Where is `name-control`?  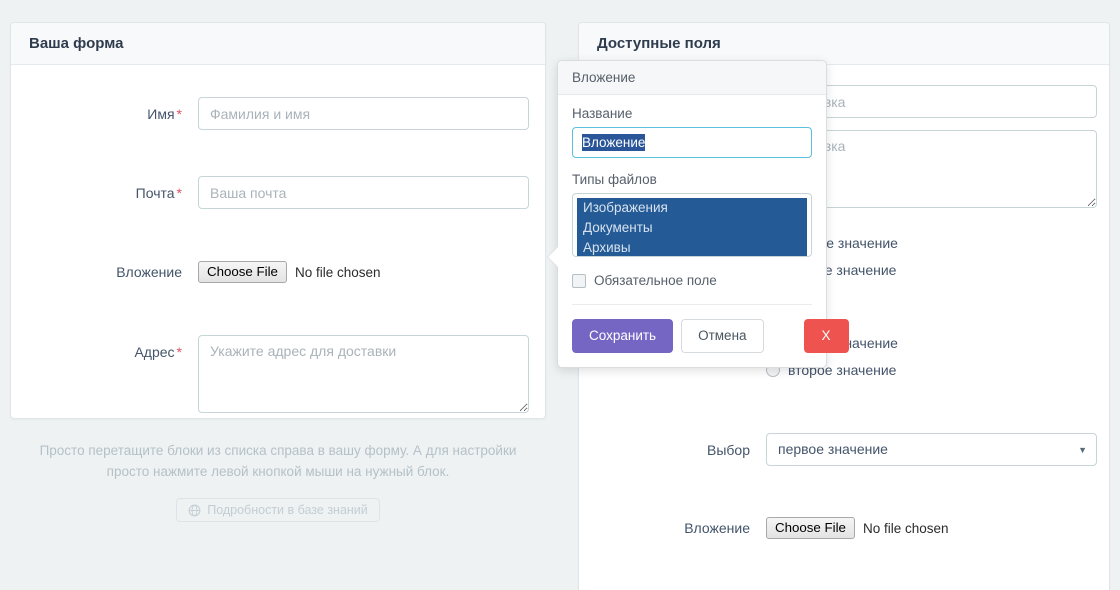
name-control is located at coordinates (365, 113).